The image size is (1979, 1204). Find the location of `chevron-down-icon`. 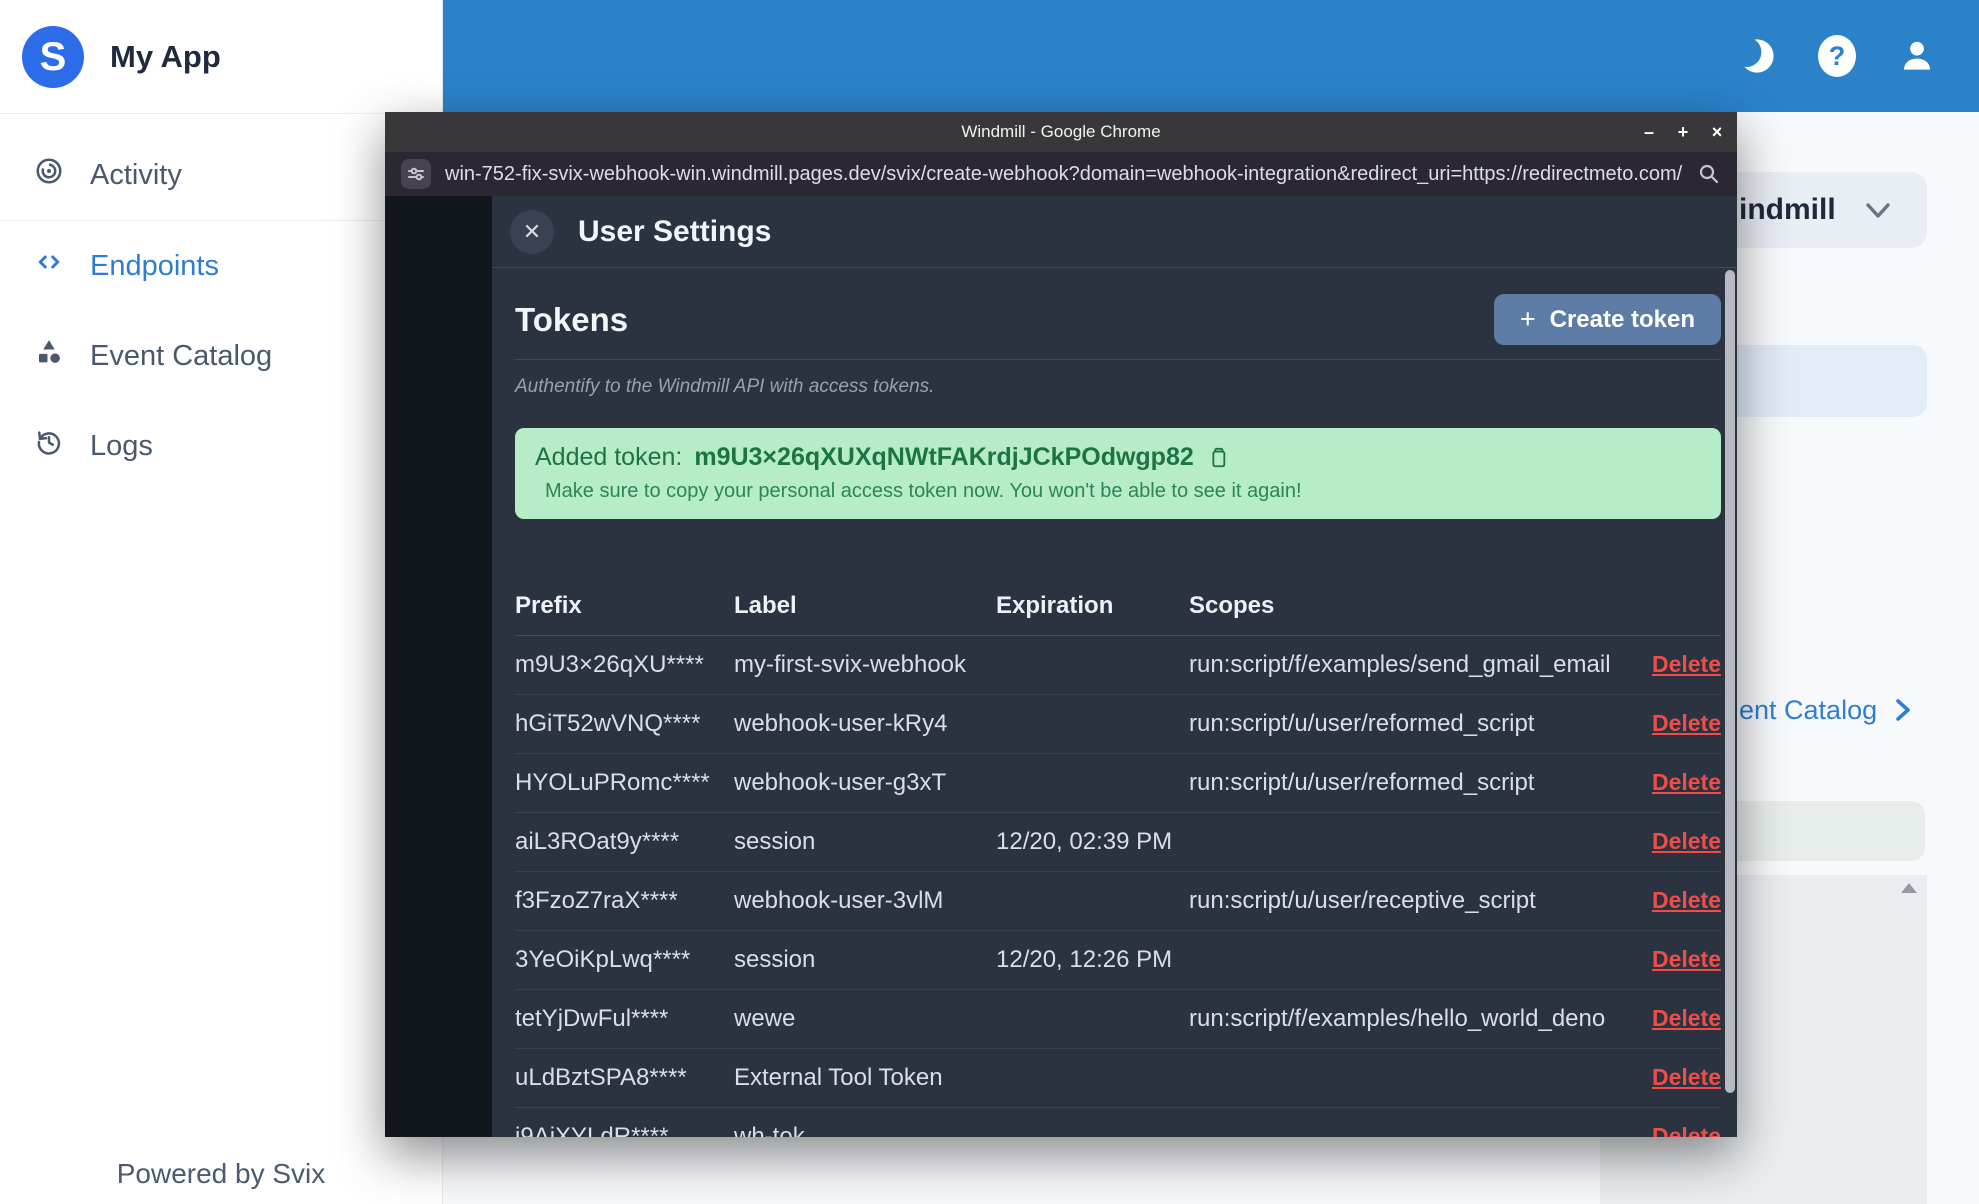

chevron-down-icon is located at coordinates (1878, 210).